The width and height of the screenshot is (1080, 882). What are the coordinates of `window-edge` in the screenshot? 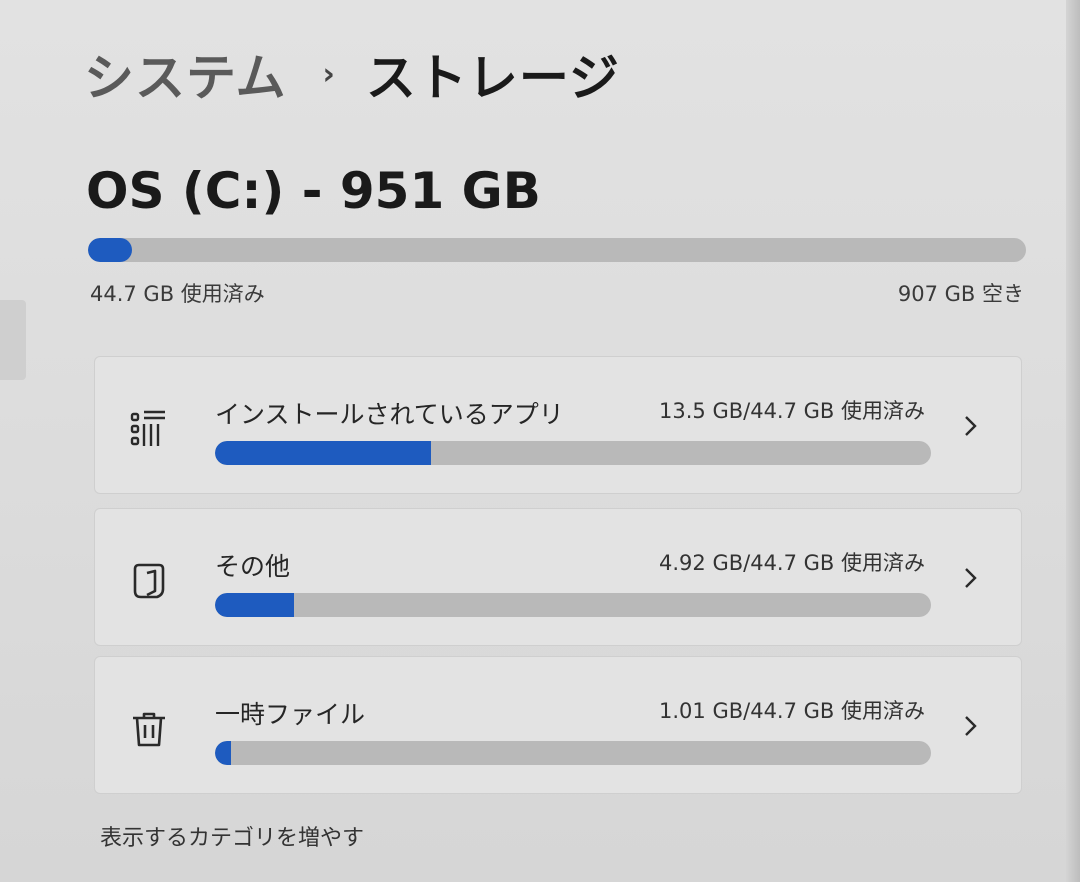 It's located at (13, 340).